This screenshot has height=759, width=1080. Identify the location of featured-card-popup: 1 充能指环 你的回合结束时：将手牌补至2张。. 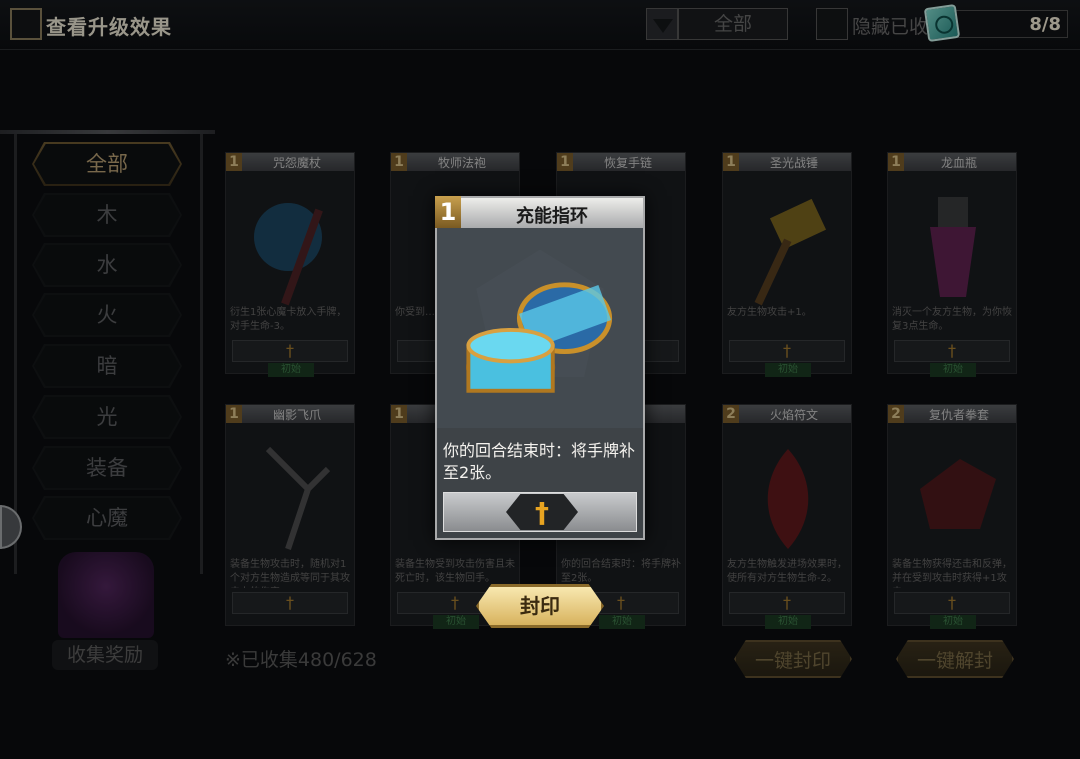
(540, 368).